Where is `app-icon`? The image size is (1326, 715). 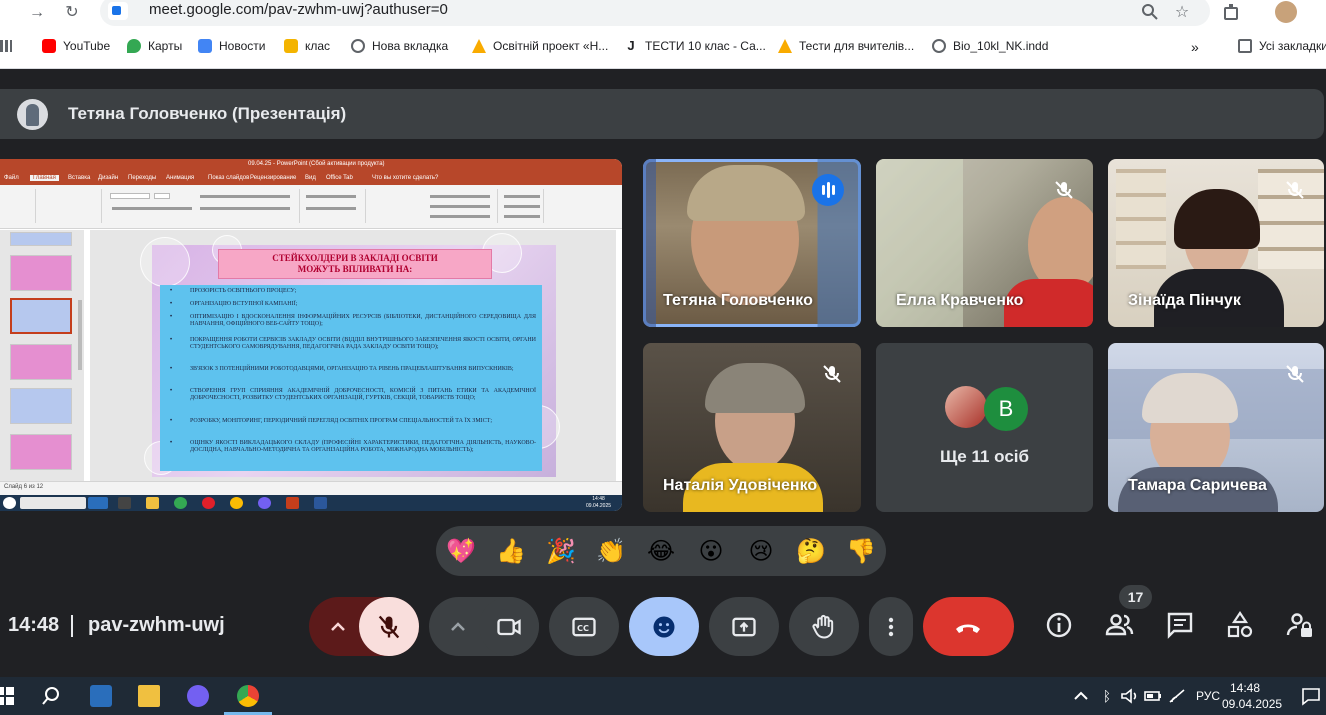
app-icon is located at coordinates (101, 696).